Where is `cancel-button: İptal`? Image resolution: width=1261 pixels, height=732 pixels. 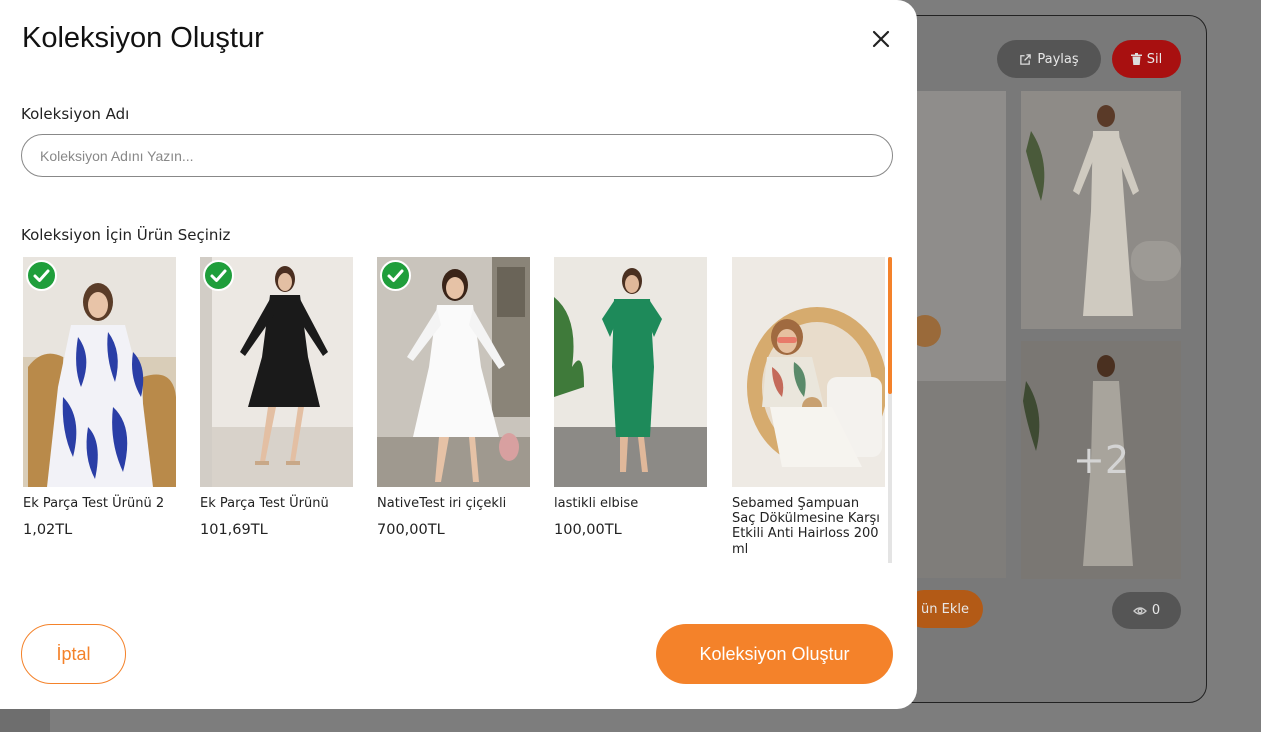 cancel-button: İptal is located at coordinates (73, 654).